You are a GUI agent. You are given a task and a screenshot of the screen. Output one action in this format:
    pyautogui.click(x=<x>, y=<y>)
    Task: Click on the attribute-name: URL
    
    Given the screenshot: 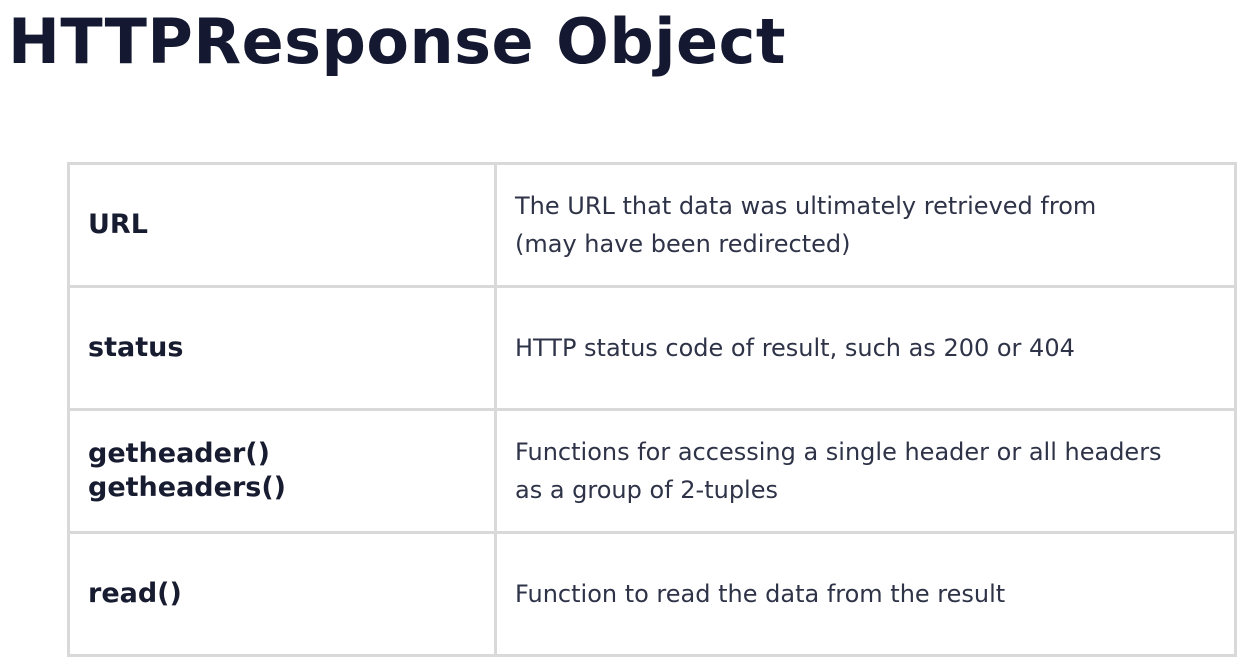 What is the action you would take?
    pyautogui.click(x=282, y=225)
    